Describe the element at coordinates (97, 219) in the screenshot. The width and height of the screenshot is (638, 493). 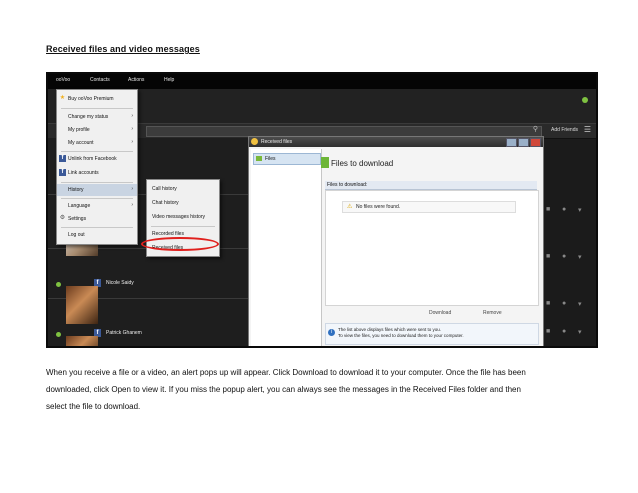
I see `menu-item-settings: ⚙ Settings` at that location.